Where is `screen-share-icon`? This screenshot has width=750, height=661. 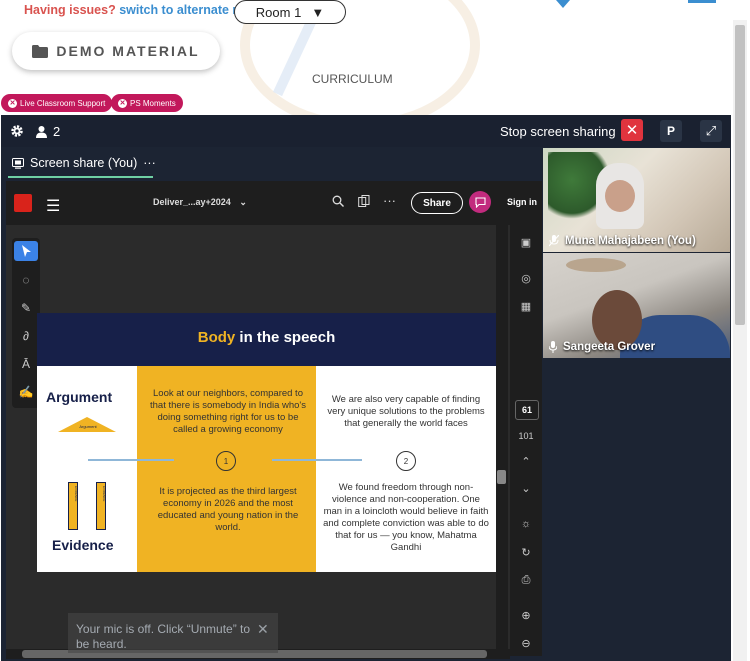
screen-share-icon is located at coordinates (18, 163).